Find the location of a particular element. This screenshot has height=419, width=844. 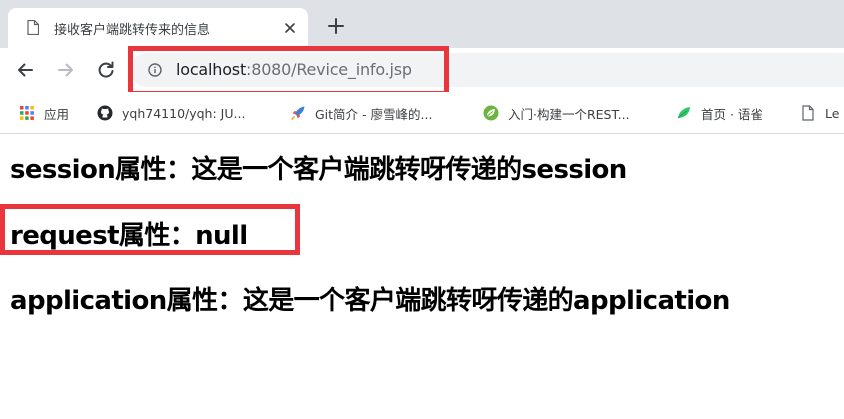

rocket-icon is located at coordinates (298, 113).